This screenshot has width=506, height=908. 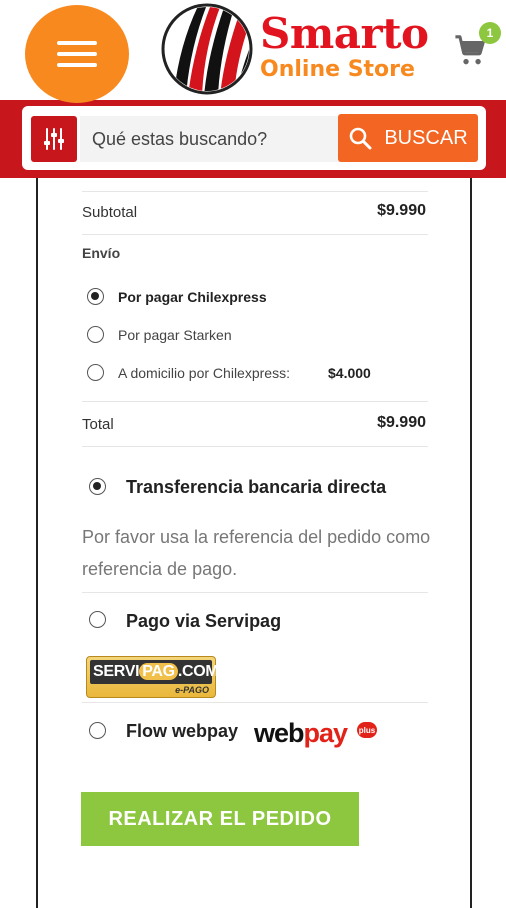 I want to click on search-icon, so click(x=361, y=138).